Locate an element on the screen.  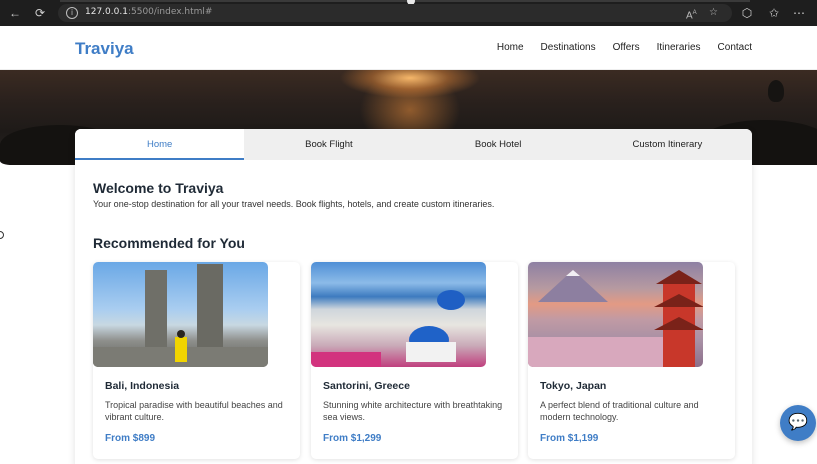
read-aloud-icon: AA is located at coordinates (691, 14).